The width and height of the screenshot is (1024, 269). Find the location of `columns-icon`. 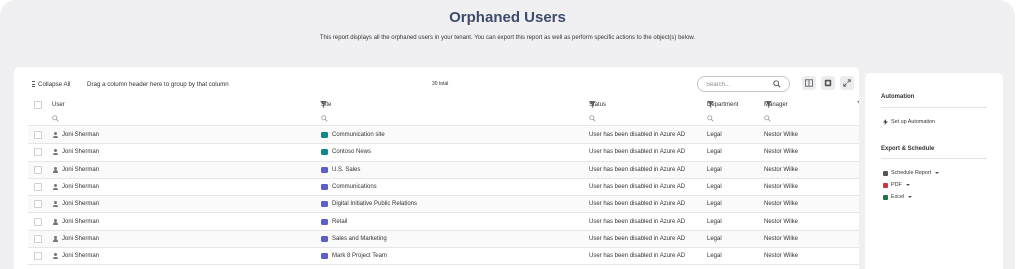

columns-icon is located at coordinates (809, 83).